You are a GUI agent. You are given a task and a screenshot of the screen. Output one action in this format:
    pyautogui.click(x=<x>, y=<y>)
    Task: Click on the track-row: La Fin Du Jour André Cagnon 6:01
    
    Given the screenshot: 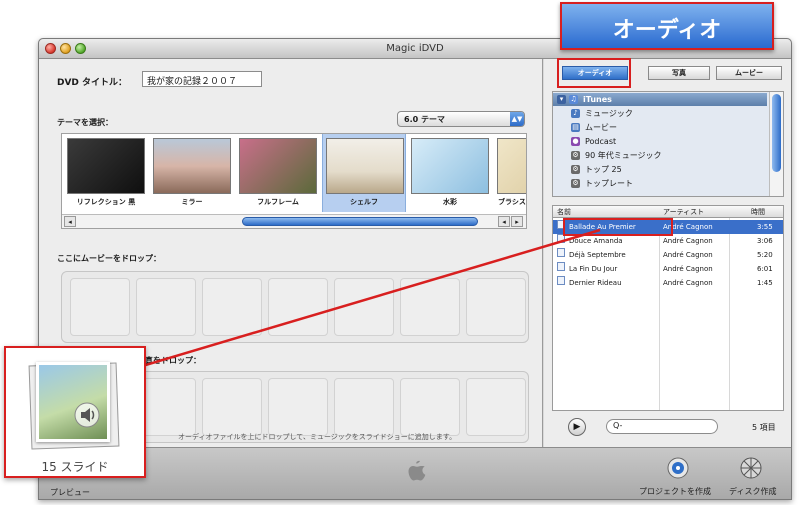 What is the action you would take?
    pyautogui.click(x=668, y=269)
    